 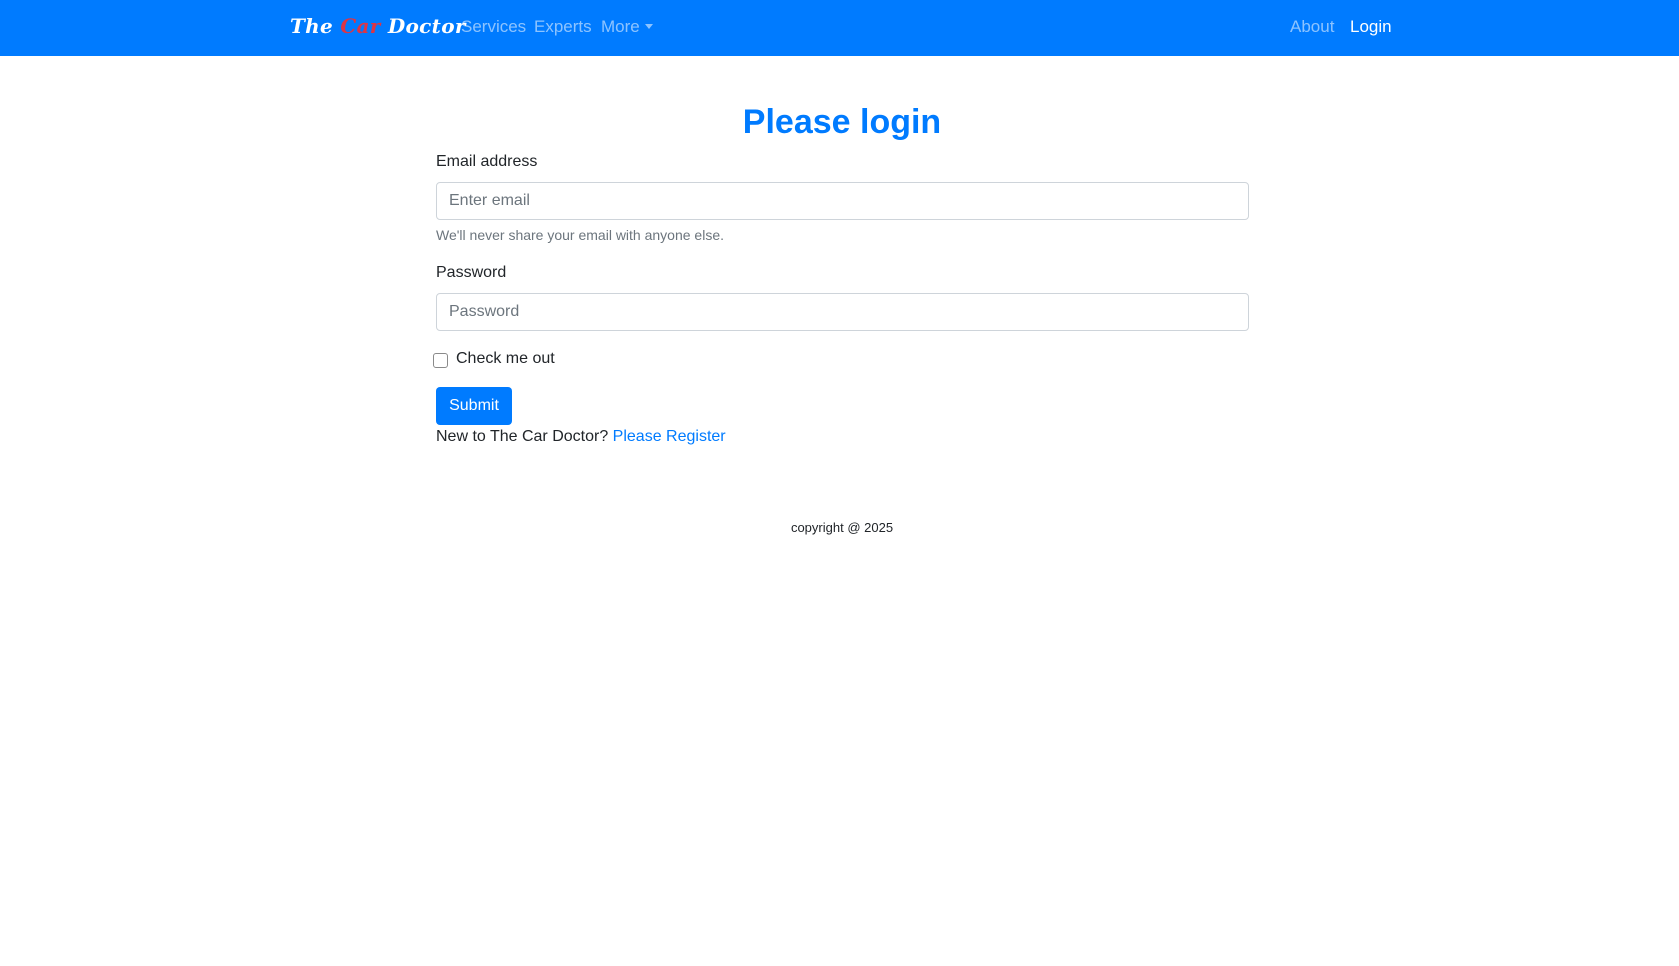 I want to click on chevron-down-icon, so click(x=648, y=26).